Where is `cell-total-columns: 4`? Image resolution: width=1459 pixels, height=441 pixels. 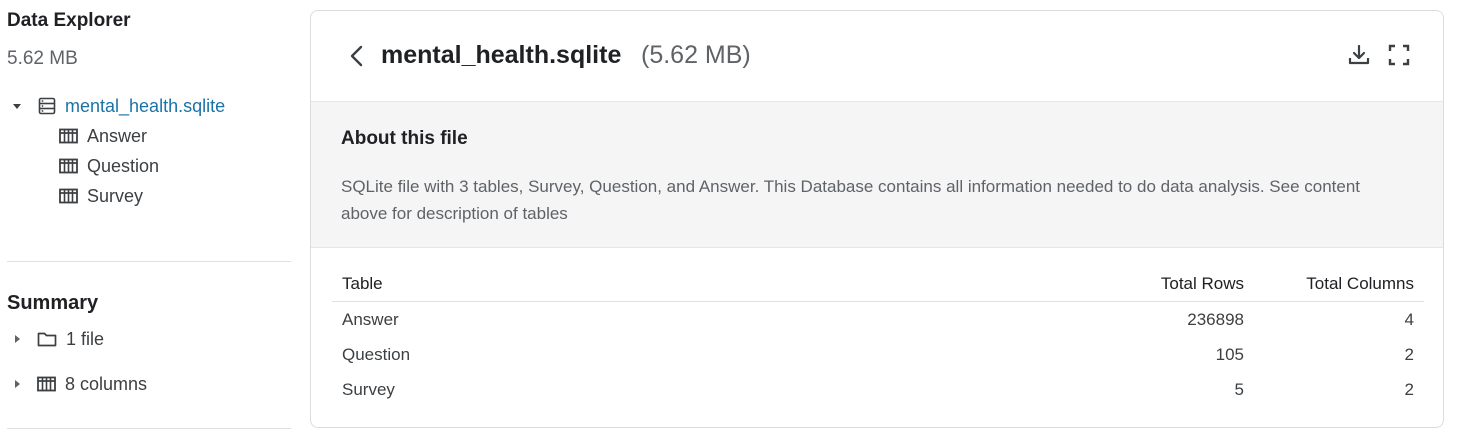
cell-total-columns: 4 is located at coordinates (1409, 319).